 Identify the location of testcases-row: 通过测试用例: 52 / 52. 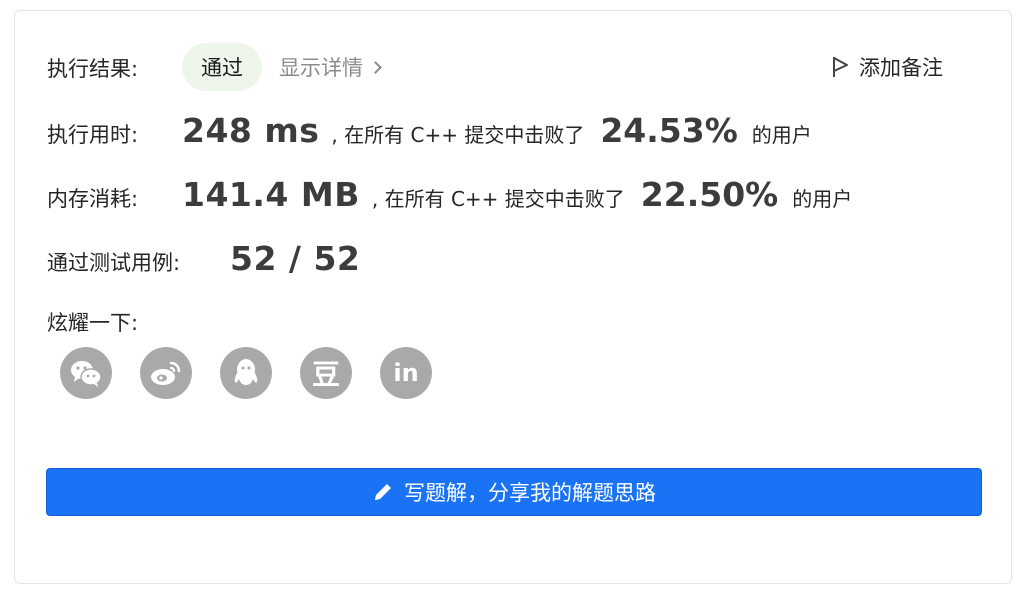
(203, 258).